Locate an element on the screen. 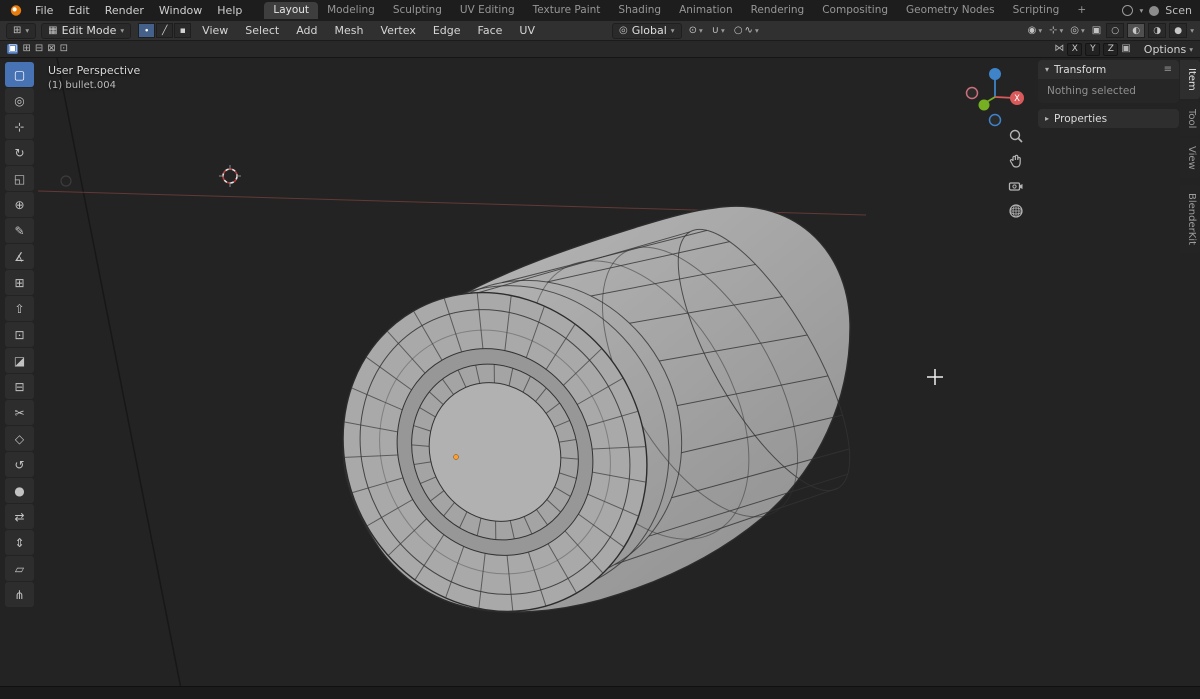 This screenshot has height=699, width=1200. hand-icon is located at coordinates (1015, 161).